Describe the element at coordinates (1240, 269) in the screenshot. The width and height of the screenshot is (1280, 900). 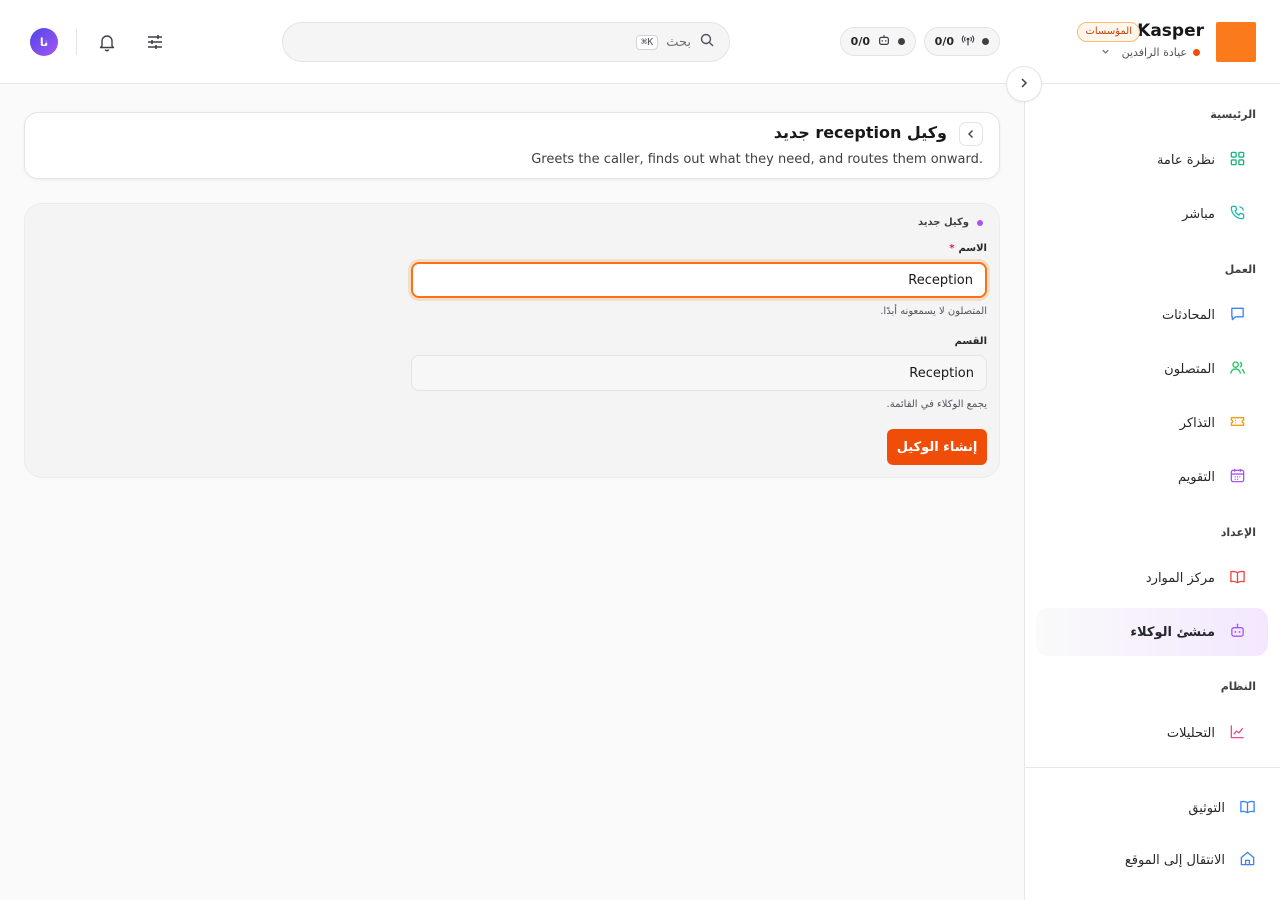
I see `section-label-work: العمل` at that location.